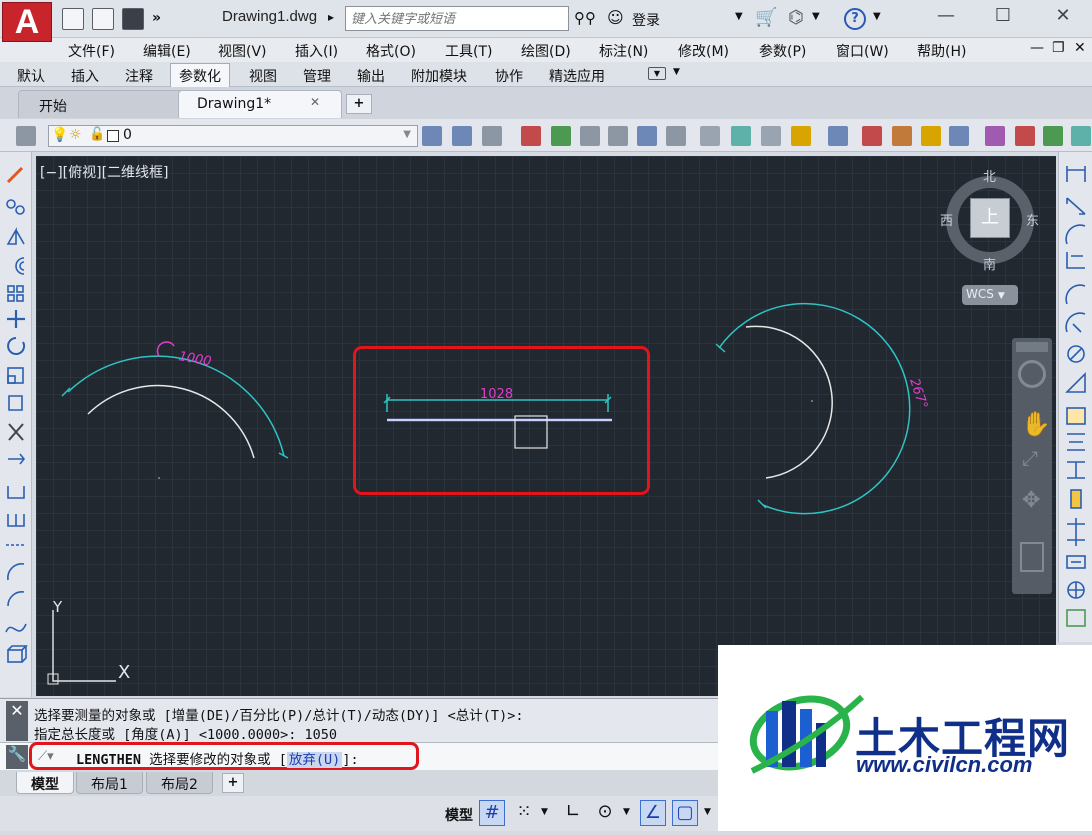 The height and width of the screenshot is (835, 1092). Describe the element at coordinates (989, 263) in the screenshot. I see `compass-south: 南` at that location.